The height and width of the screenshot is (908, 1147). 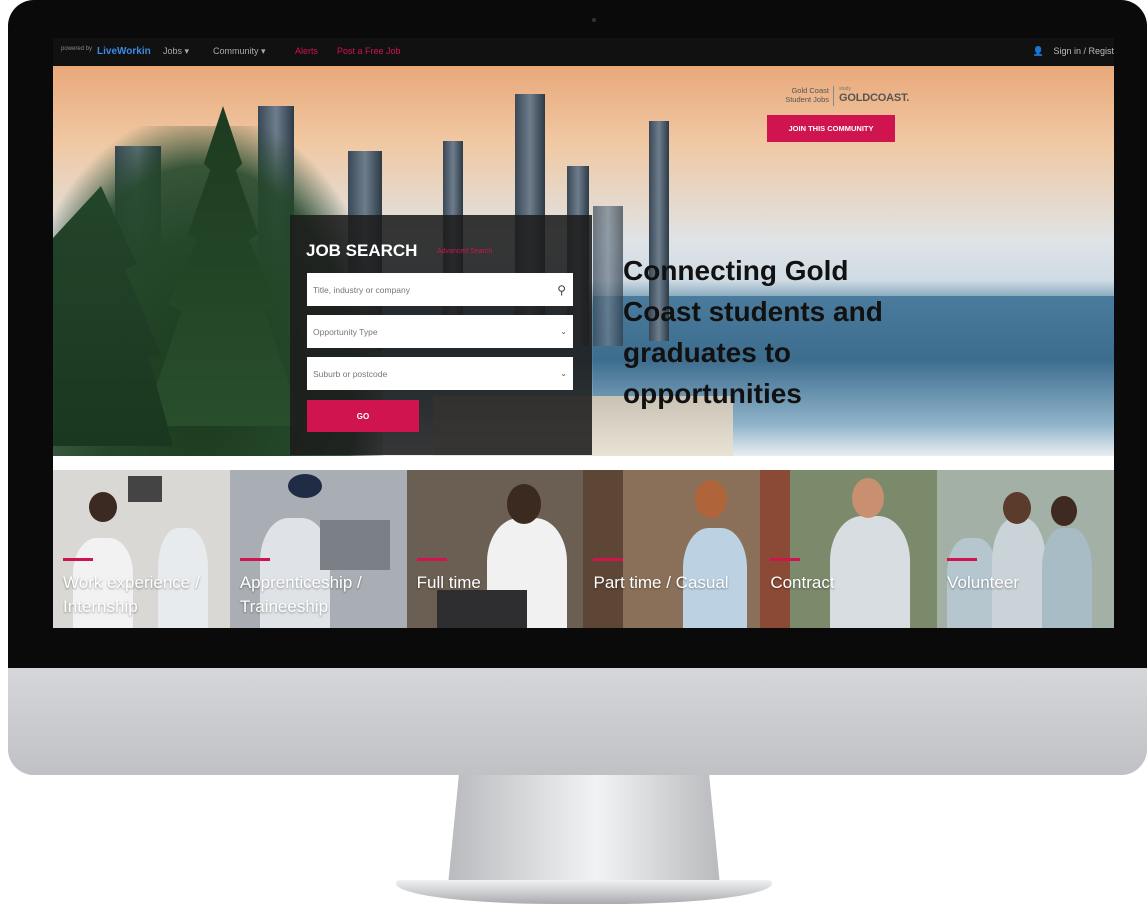 What do you see at coordinates (1038, 51) in the screenshot?
I see `user-icon: 👤` at bounding box center [1038, 51].